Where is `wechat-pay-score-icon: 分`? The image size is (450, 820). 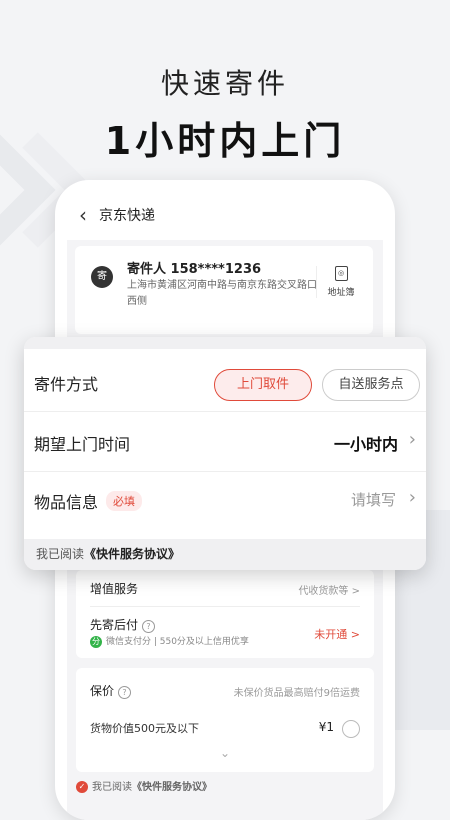 wechat-pay-score-icon: 分 is located at coordinates (96, 641).